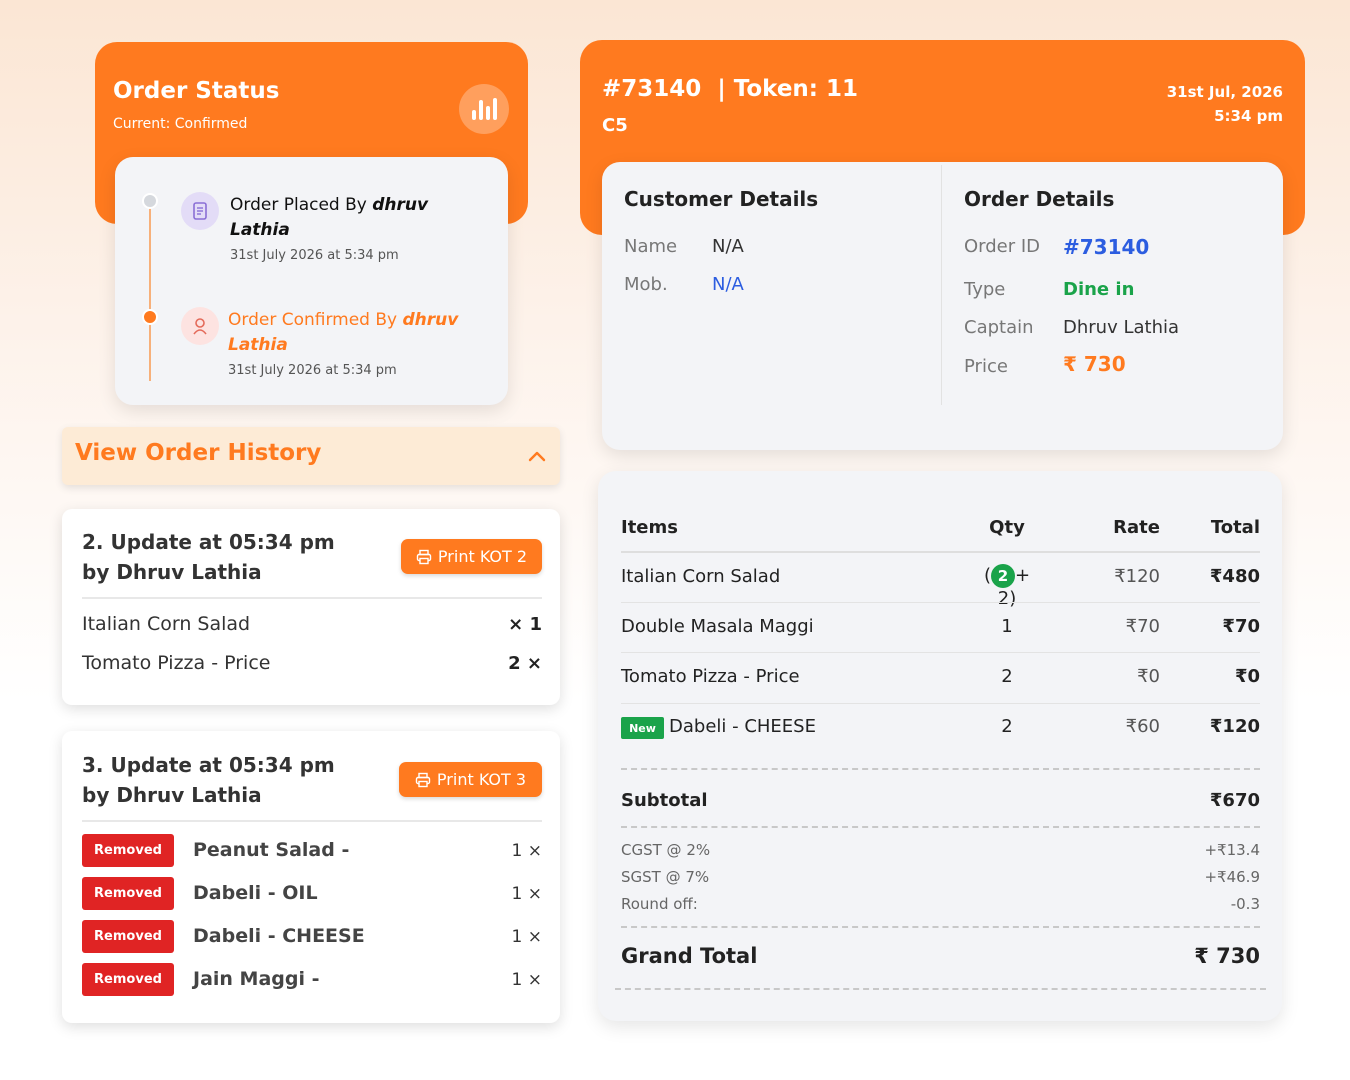  What do you see at coordinates (717, 626) in the screenshot?
I see `bill-item-name: Double Masala Maggi` at bounding box center [717, 626].